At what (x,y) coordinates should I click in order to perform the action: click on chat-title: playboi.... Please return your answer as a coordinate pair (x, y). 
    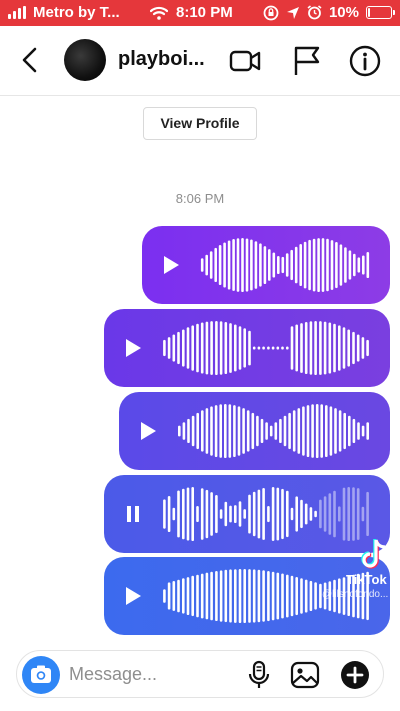
    Looking at the image, I should click on (161, 59).